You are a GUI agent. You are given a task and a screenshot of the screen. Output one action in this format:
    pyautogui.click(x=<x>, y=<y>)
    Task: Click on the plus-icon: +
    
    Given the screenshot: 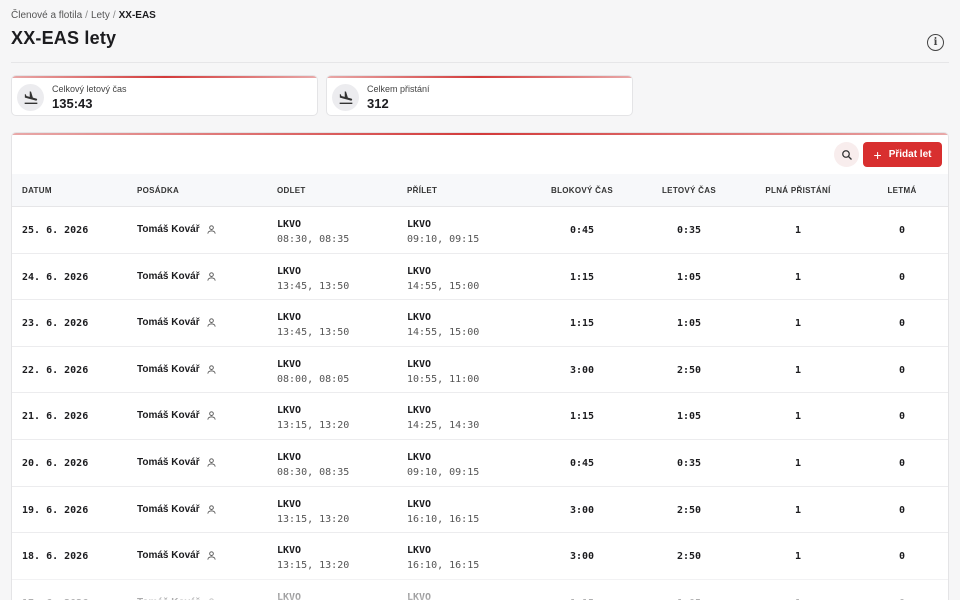 What is the action you would take?
    pyautogui.click(x=877, y=154)
    